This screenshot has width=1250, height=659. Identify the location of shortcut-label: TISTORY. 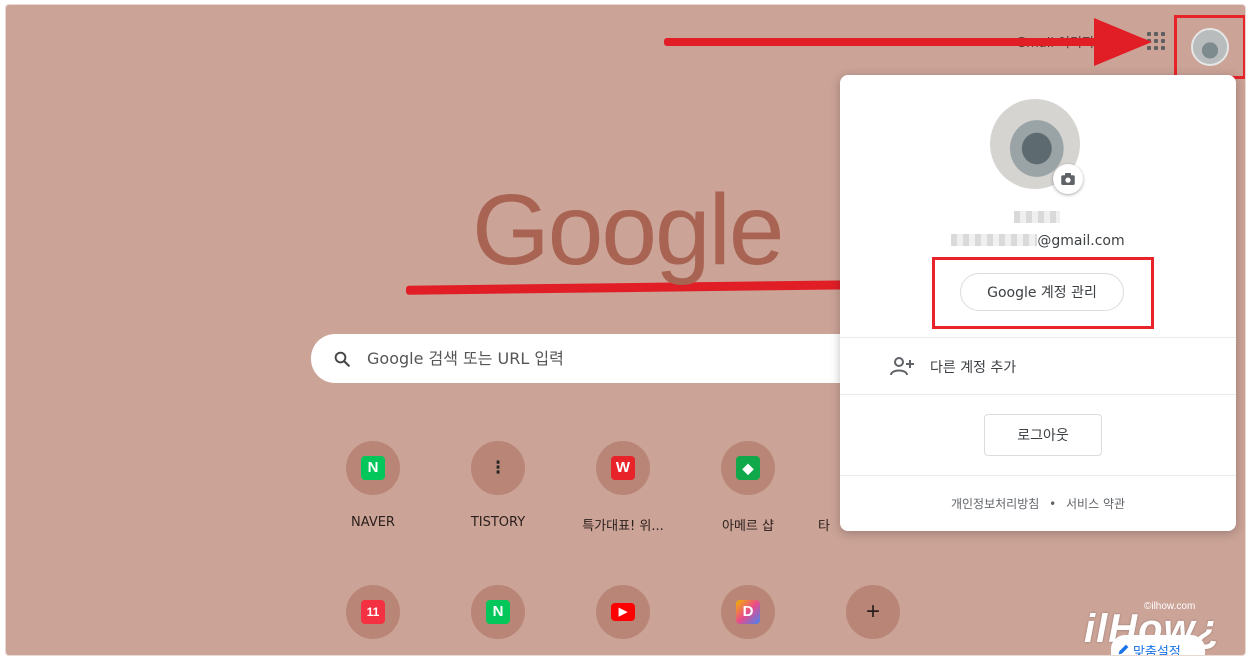
(498, 522).